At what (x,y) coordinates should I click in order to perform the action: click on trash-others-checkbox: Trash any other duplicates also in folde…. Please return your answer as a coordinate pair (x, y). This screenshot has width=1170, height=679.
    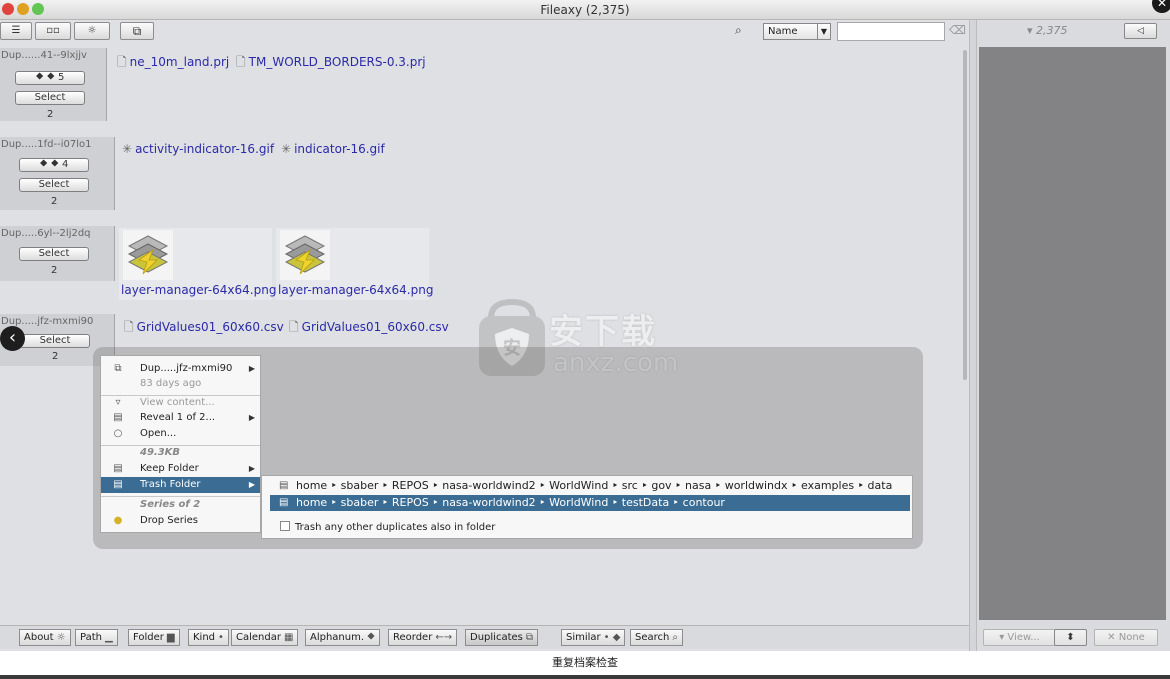
    Looking at the image, I should click on (387, 527).